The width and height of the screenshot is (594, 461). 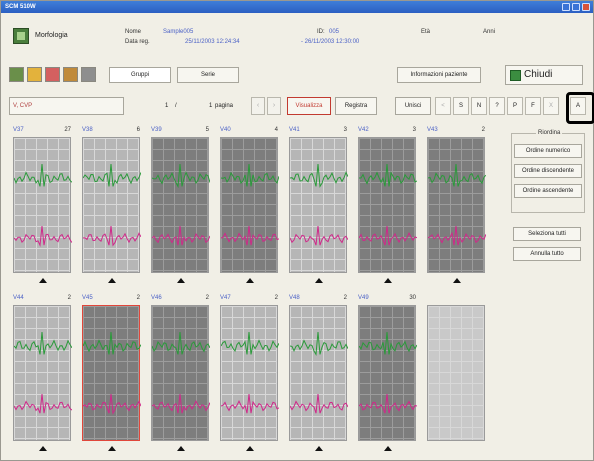 I want to click on ordine-ascendente-button: Ordine ascendente, so click(x=548, y=191).